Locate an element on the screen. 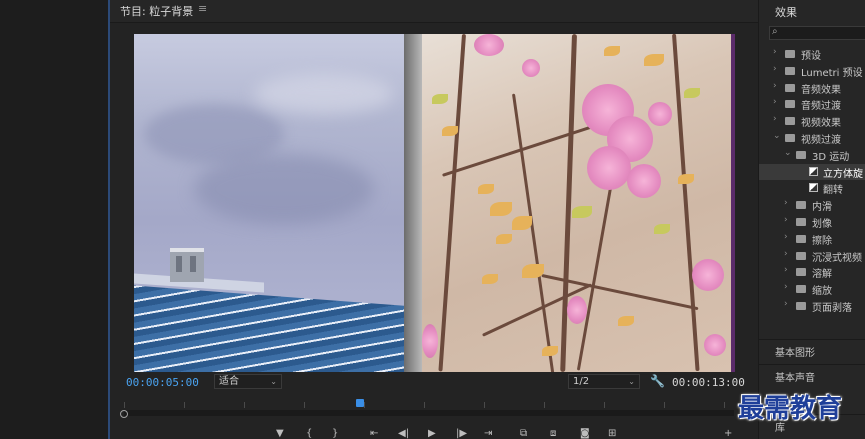 Image resolution: width=865 pixels, height=439 pixels. add-button-icon: + is located at coordinates (728, 433).